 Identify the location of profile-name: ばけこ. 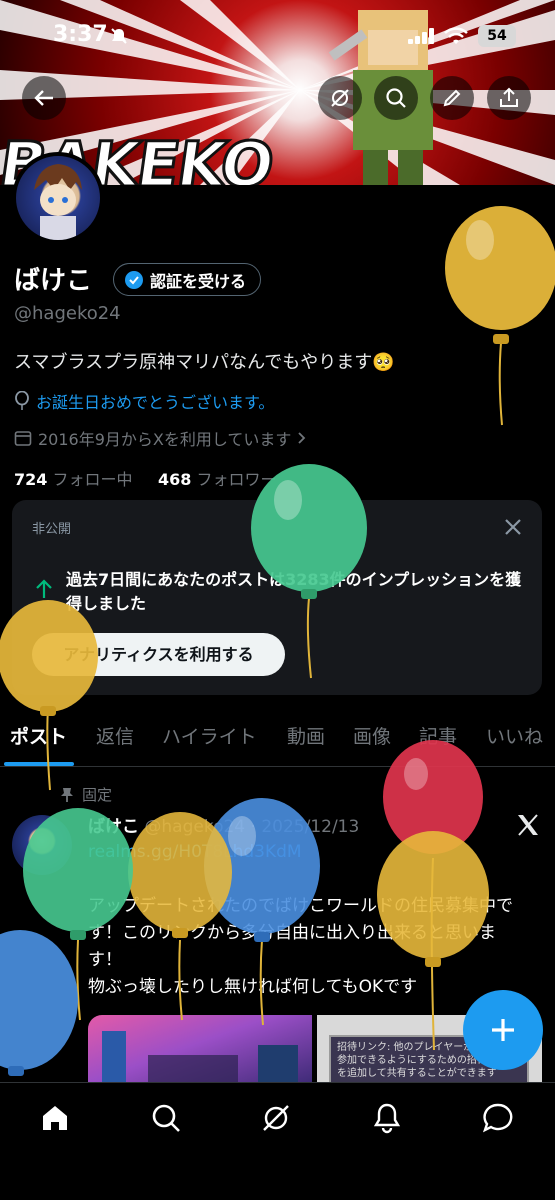
(53, 281).